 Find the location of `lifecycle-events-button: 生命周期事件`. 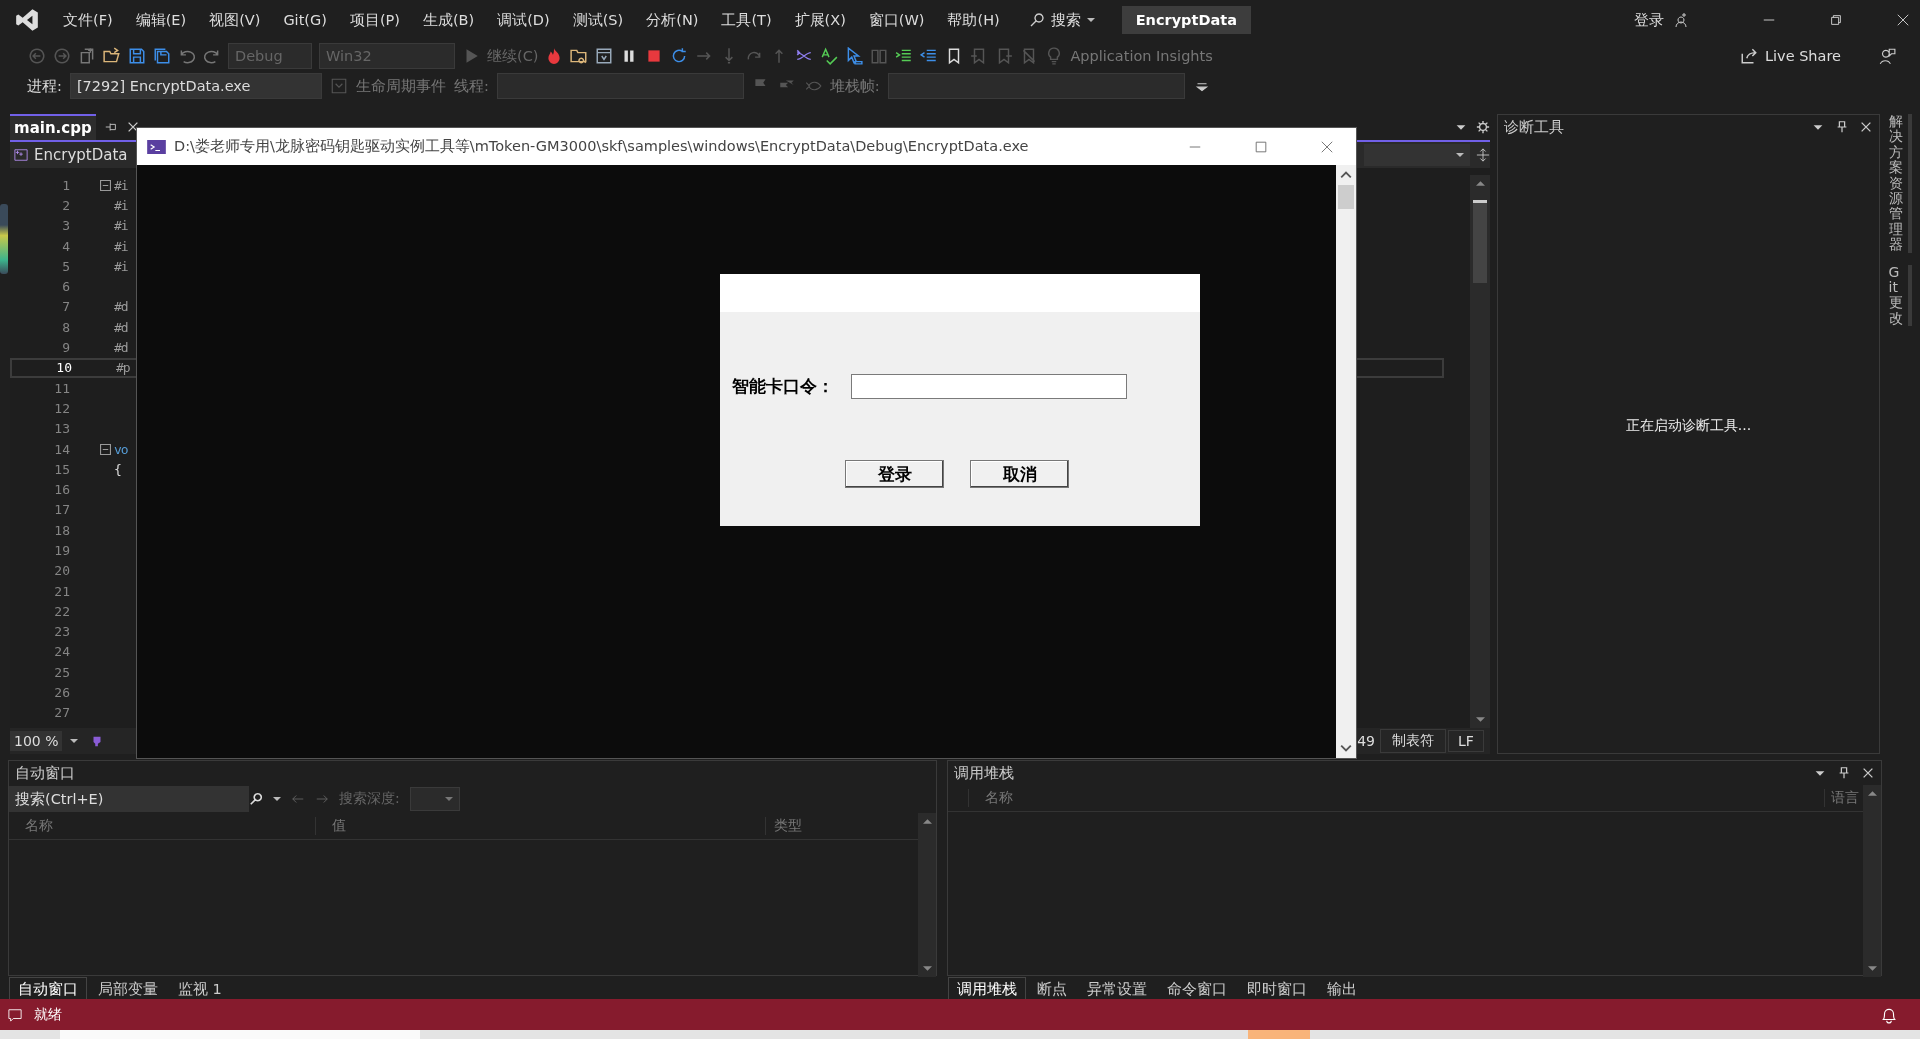

lifecycle-events-button: 生命周期事件 is located at coordinates (400, 86).